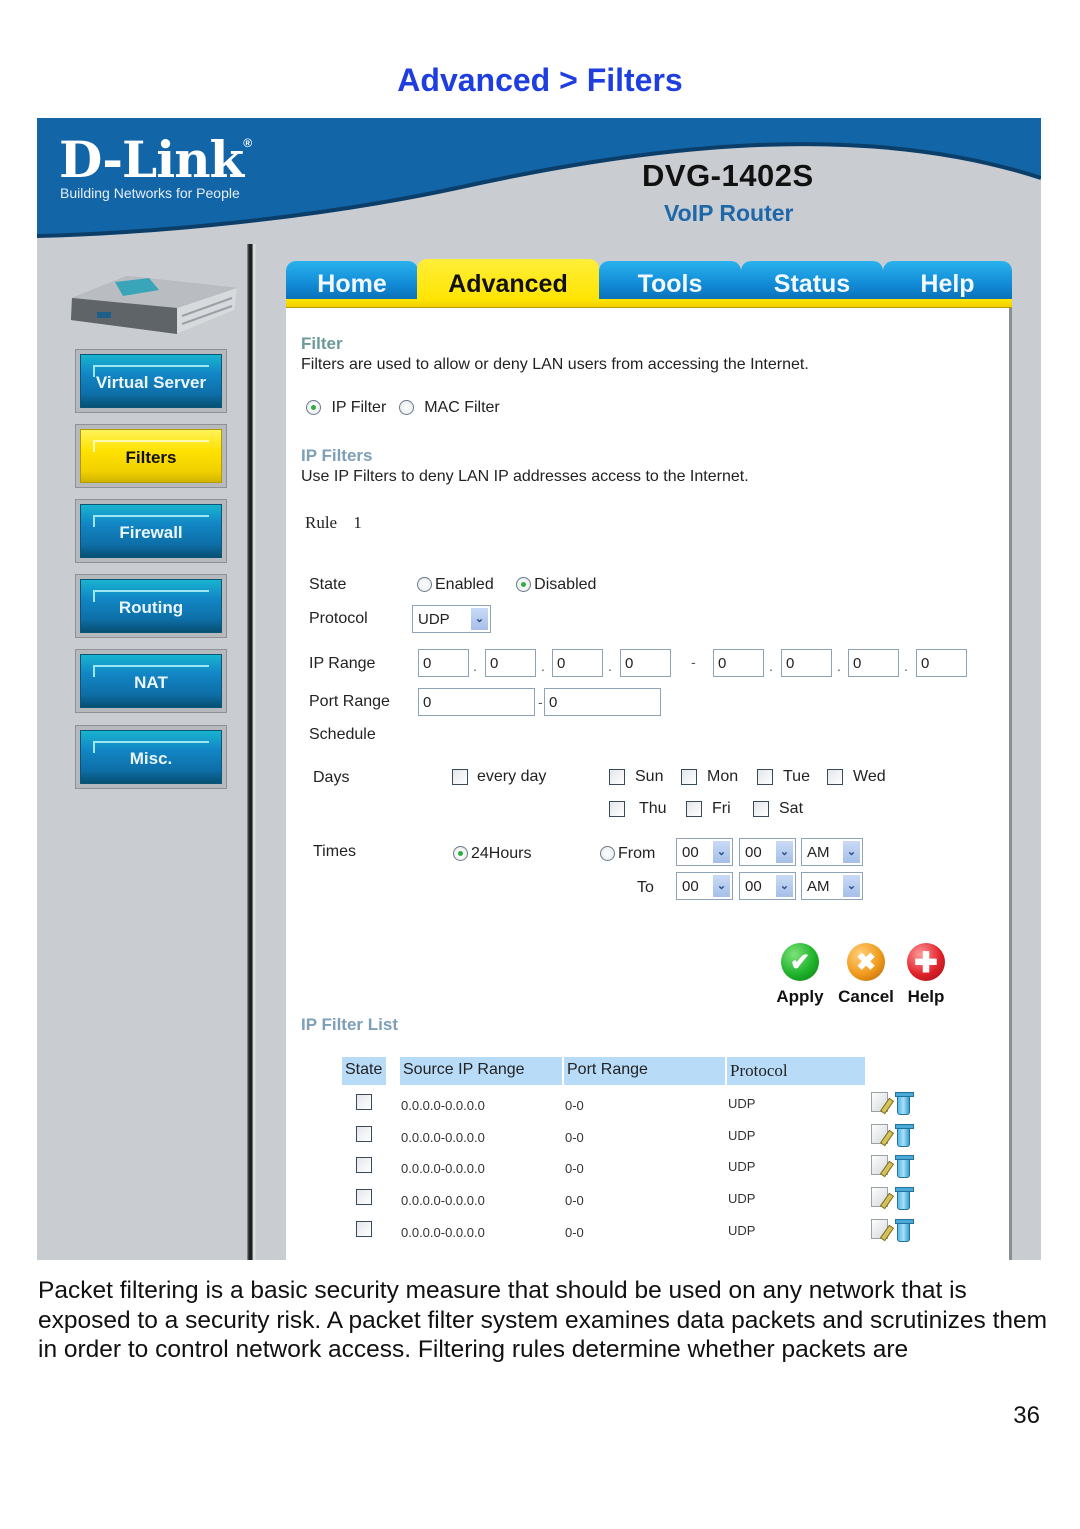 This screenshot has height=1529, width=1080. Describe the element at coordinates (645, 663) in the screenshot. I see `ip-start-octet-4: 0` at that location.